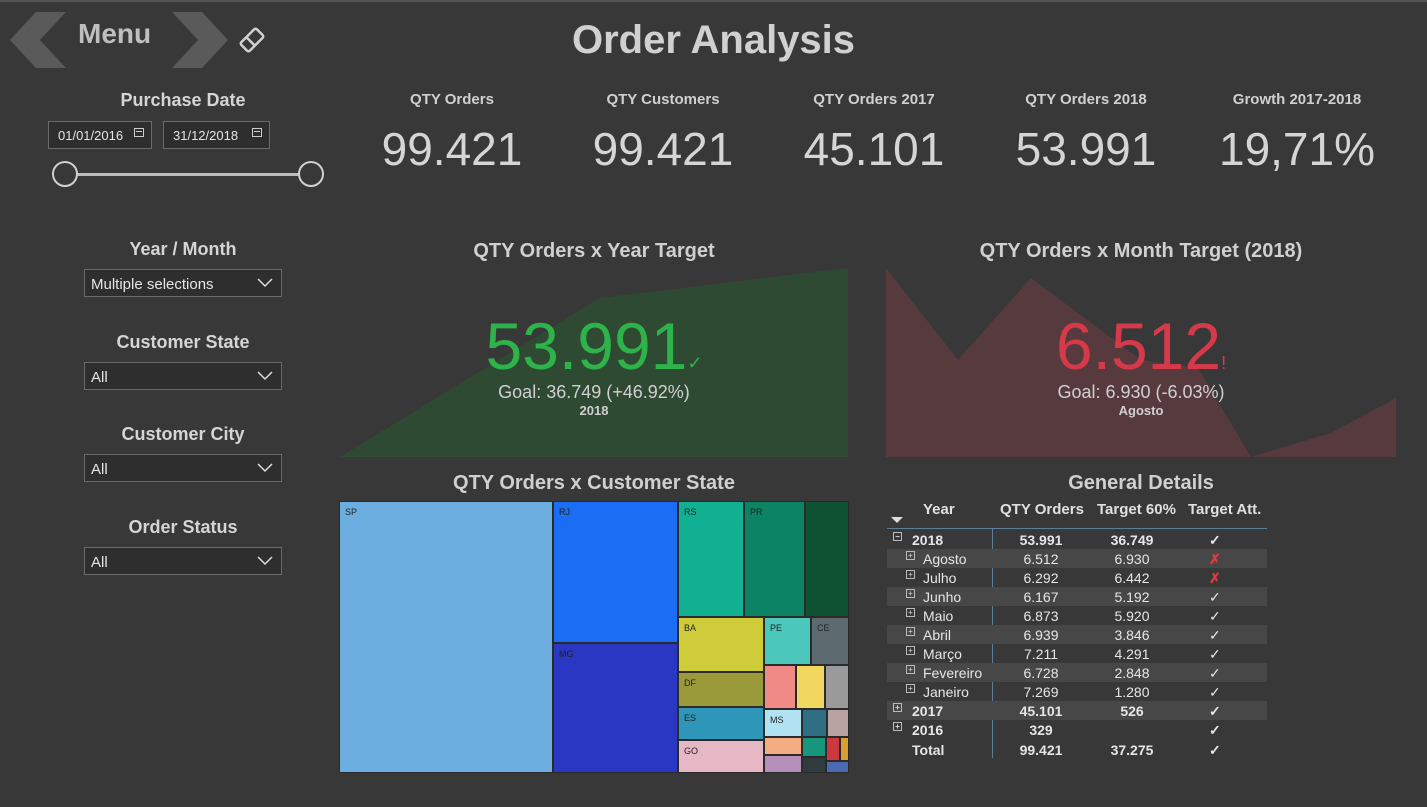 Image resolution: width=1427 pixels, height=807 pixels. I want to click on treemap-cell-ro, so click(844, 749).